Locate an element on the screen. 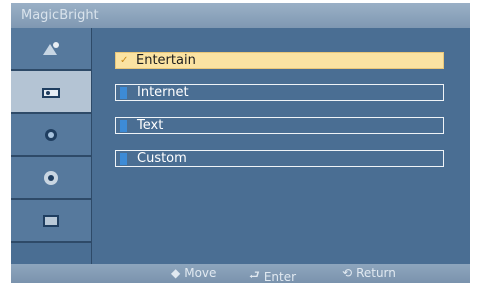 This screenshot has width=481, height=294. footer-move-label: Move is located at coordinates (200, 273).